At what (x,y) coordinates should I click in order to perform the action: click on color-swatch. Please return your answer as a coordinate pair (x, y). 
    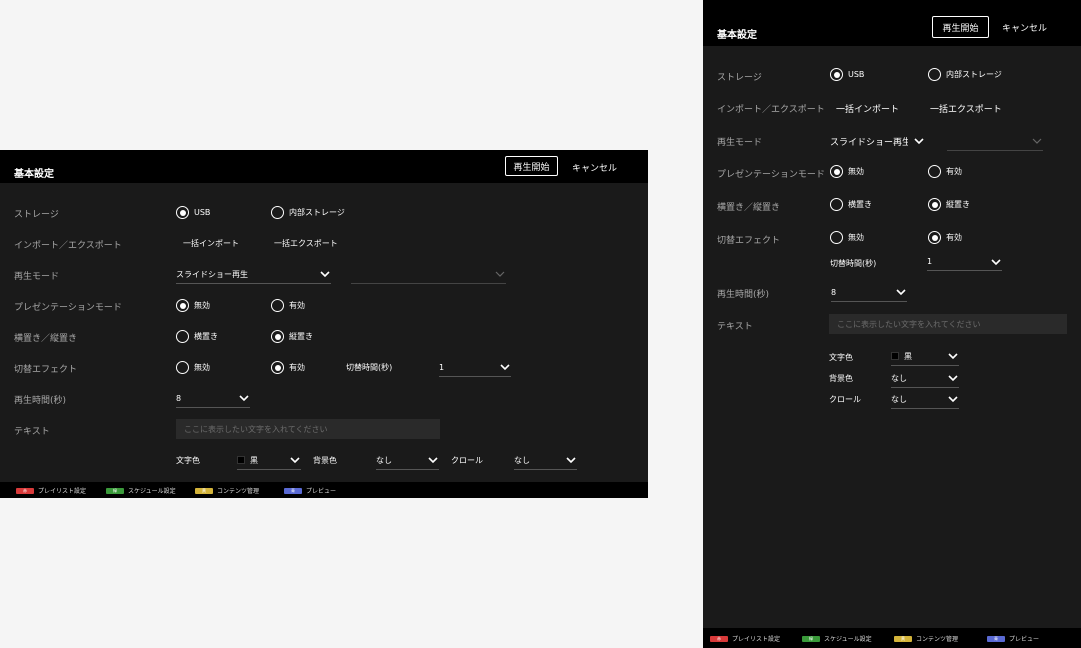
    Looking at the image, I should click on (241, 460).